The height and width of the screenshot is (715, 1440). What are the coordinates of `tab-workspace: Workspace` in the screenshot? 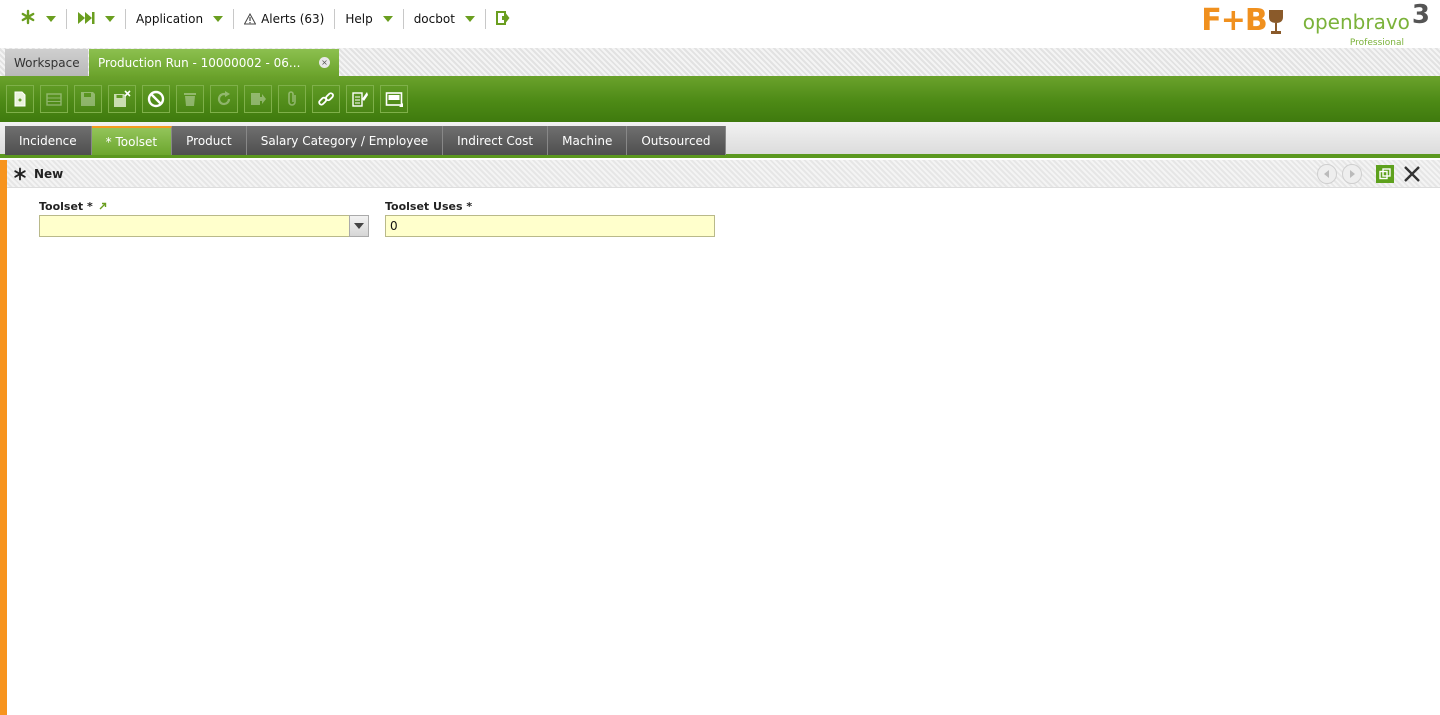 It's located at (46, 62).